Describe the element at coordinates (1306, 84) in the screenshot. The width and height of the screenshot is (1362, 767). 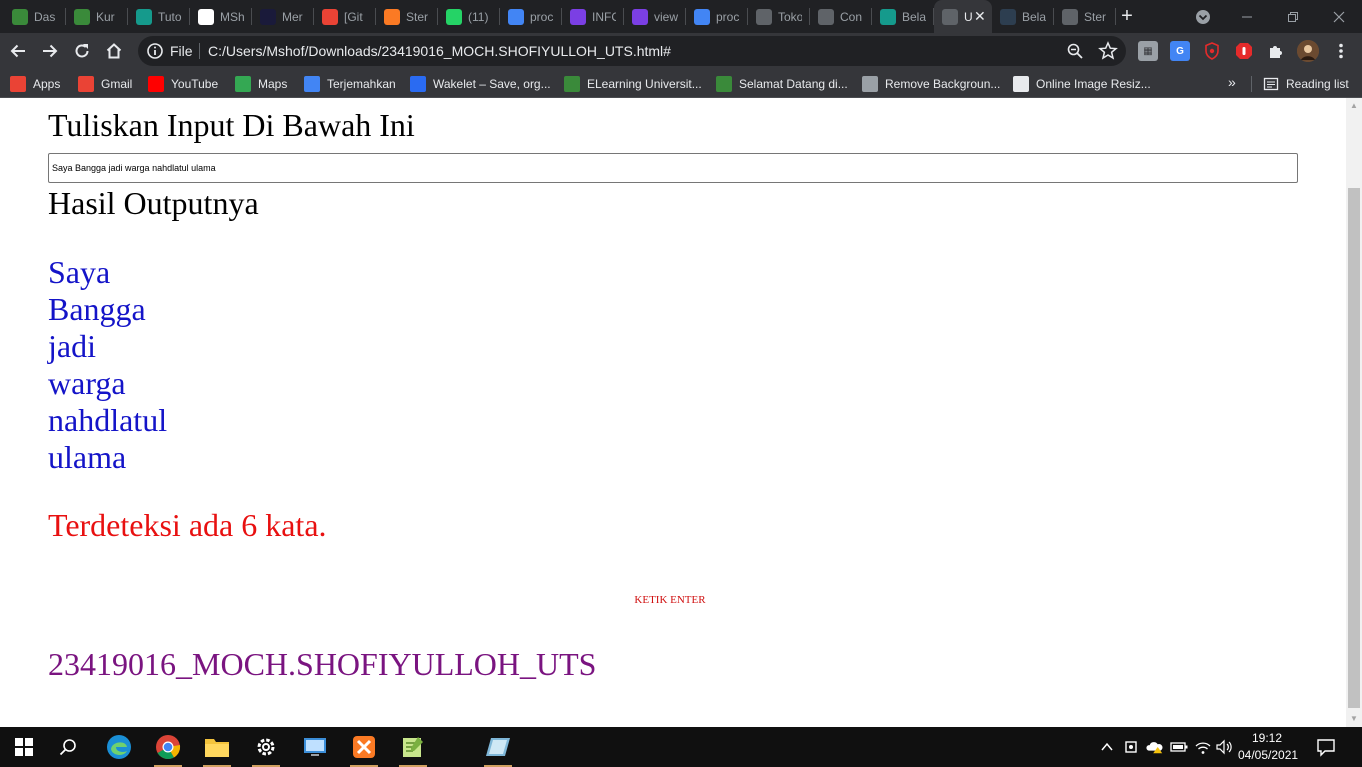
I see `reading-list-button: Reading list` at that location.